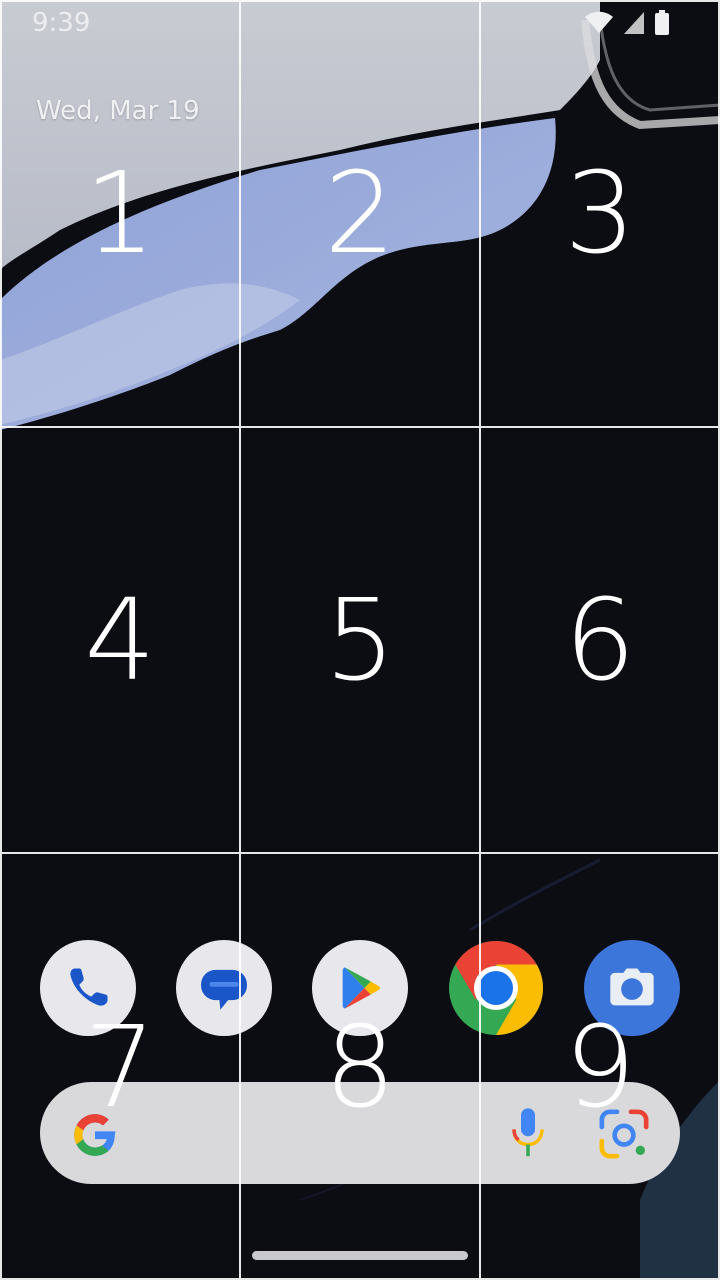  What do you see at coordinates (360, 1255) in the screenshot?
I see `navigation-gesture-handle` at bounding box center [360, 1255].